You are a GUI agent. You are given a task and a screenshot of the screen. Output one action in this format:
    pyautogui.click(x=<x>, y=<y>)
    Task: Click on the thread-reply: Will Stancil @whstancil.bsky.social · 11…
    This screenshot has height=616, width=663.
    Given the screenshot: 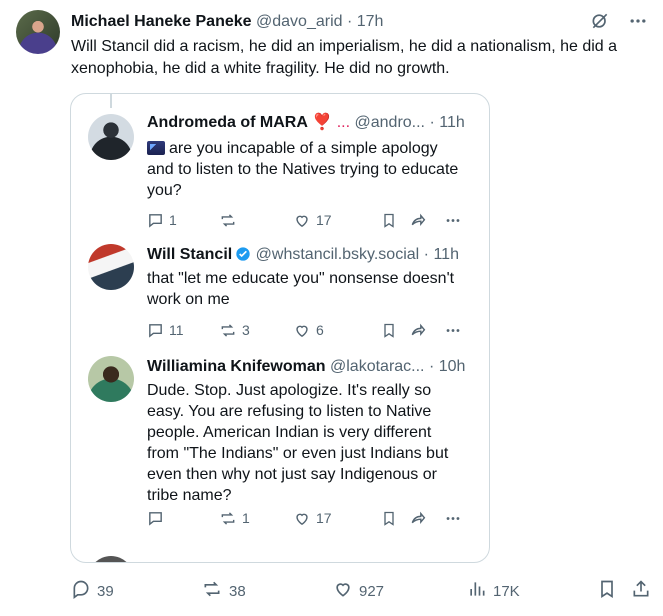 What is the action you would take?
    pyautogui.click(x=280, y=292)
    